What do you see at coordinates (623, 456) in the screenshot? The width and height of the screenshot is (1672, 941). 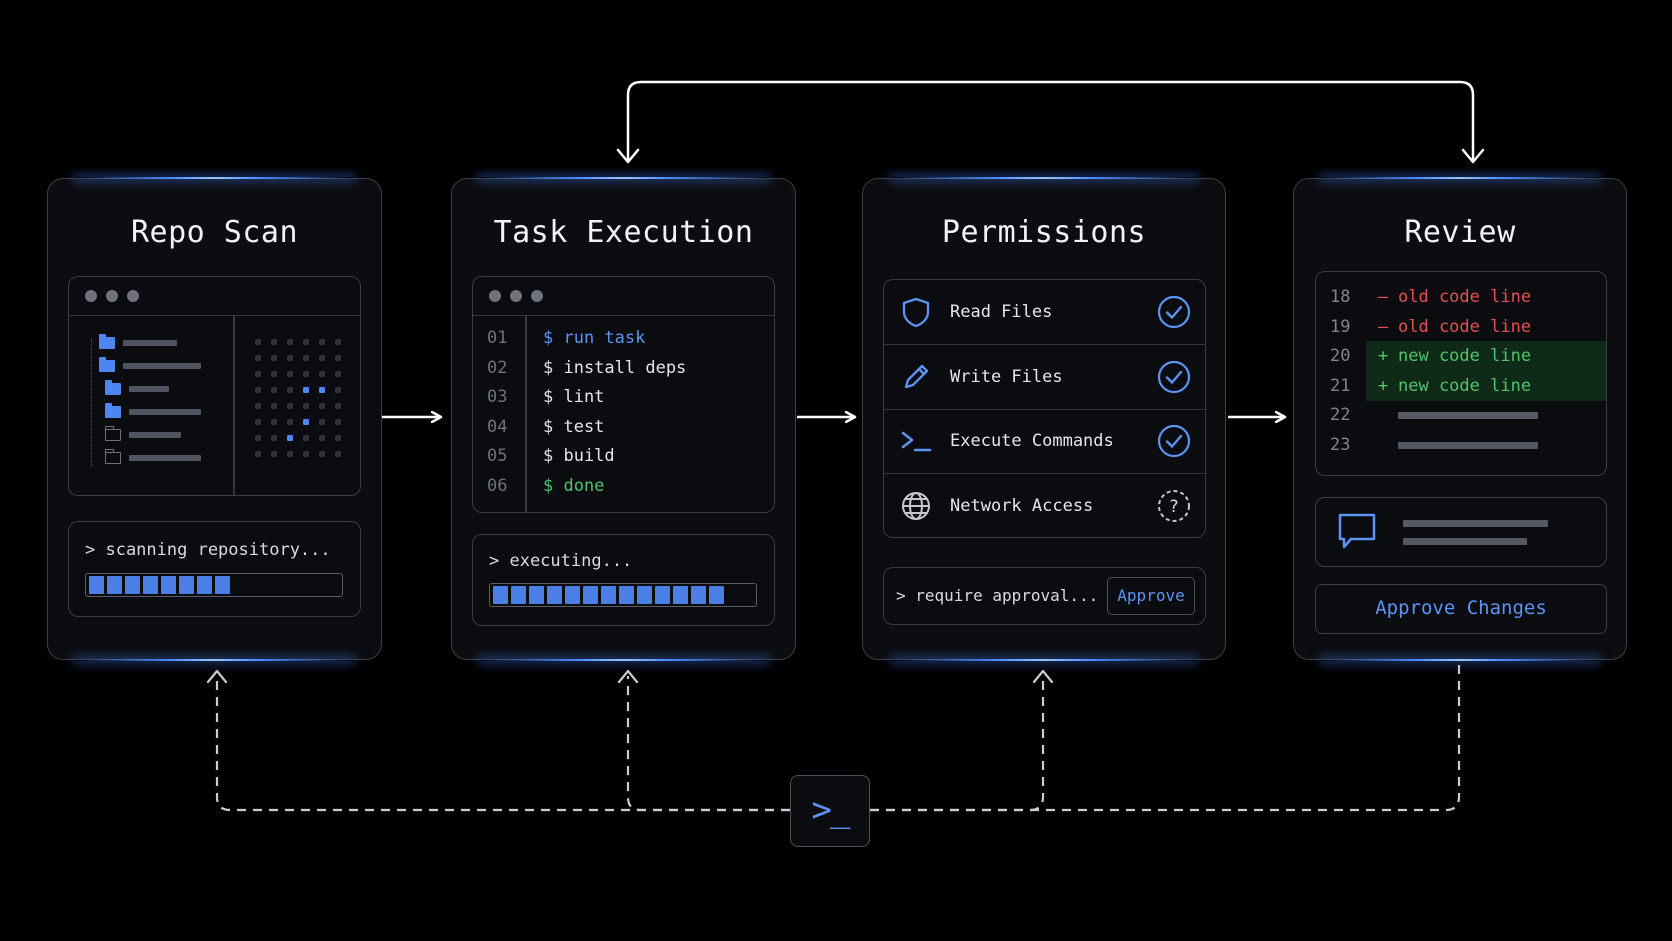 I see `command-line: 05 $ build` at bounding box center [623, 456].